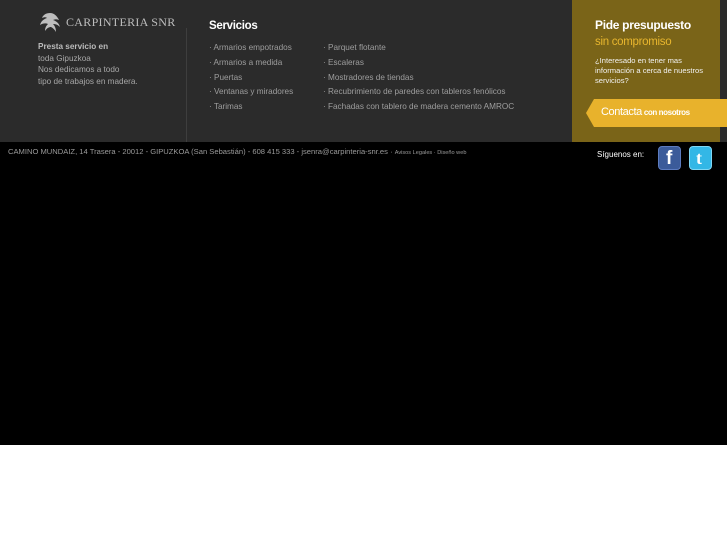  I want to click on services-title: Servicios, so click(233, 26).